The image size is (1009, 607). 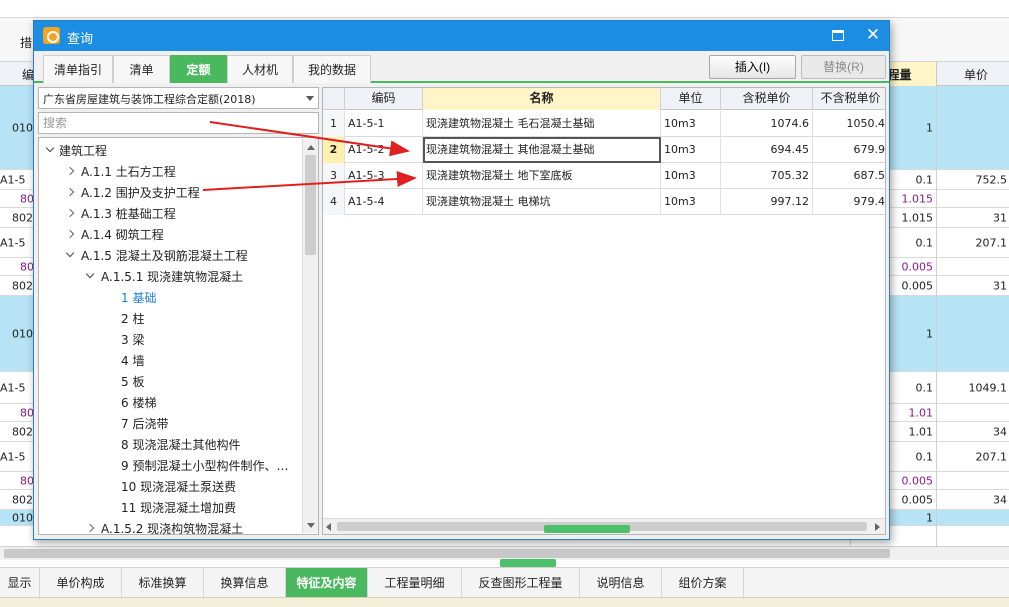 What do you see at coordinates (122, 235) in the screenshot?
I see `tree-node-label: A.1.4 砌筑工程` at bounding box center [122, 235].